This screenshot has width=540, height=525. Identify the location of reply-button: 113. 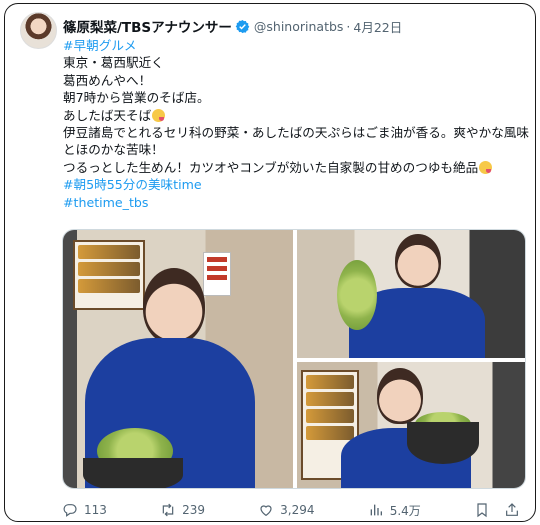
(84, 510).